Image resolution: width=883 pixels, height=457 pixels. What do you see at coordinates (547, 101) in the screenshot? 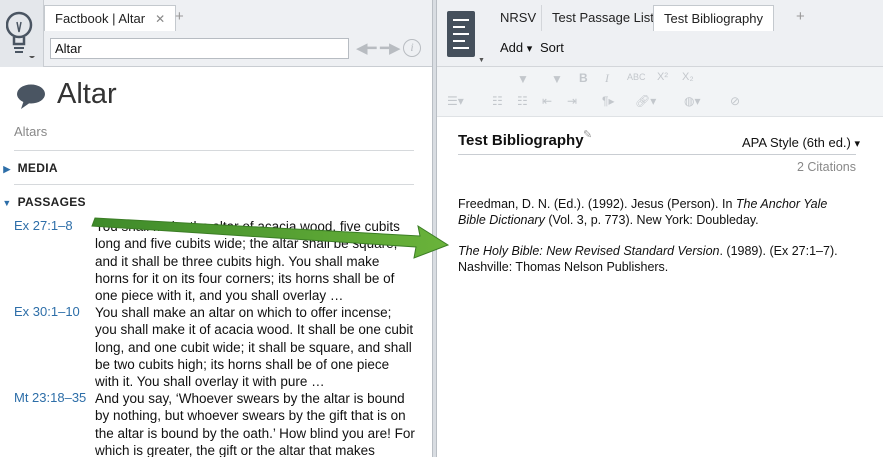
I see `indent-icon: ⇤` at bounding box center [547, 101].